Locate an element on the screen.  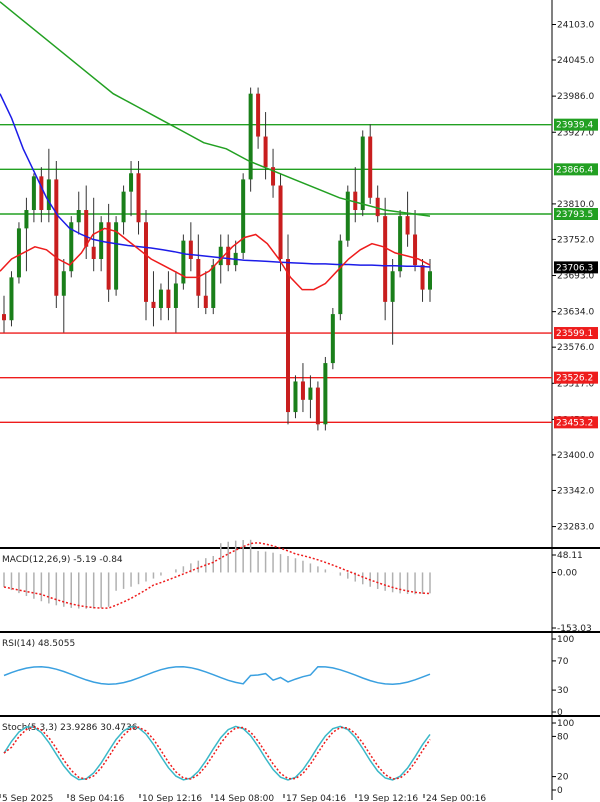
x-tick-label: 19 Sep 12:16 is located at coordinates (388, 798).